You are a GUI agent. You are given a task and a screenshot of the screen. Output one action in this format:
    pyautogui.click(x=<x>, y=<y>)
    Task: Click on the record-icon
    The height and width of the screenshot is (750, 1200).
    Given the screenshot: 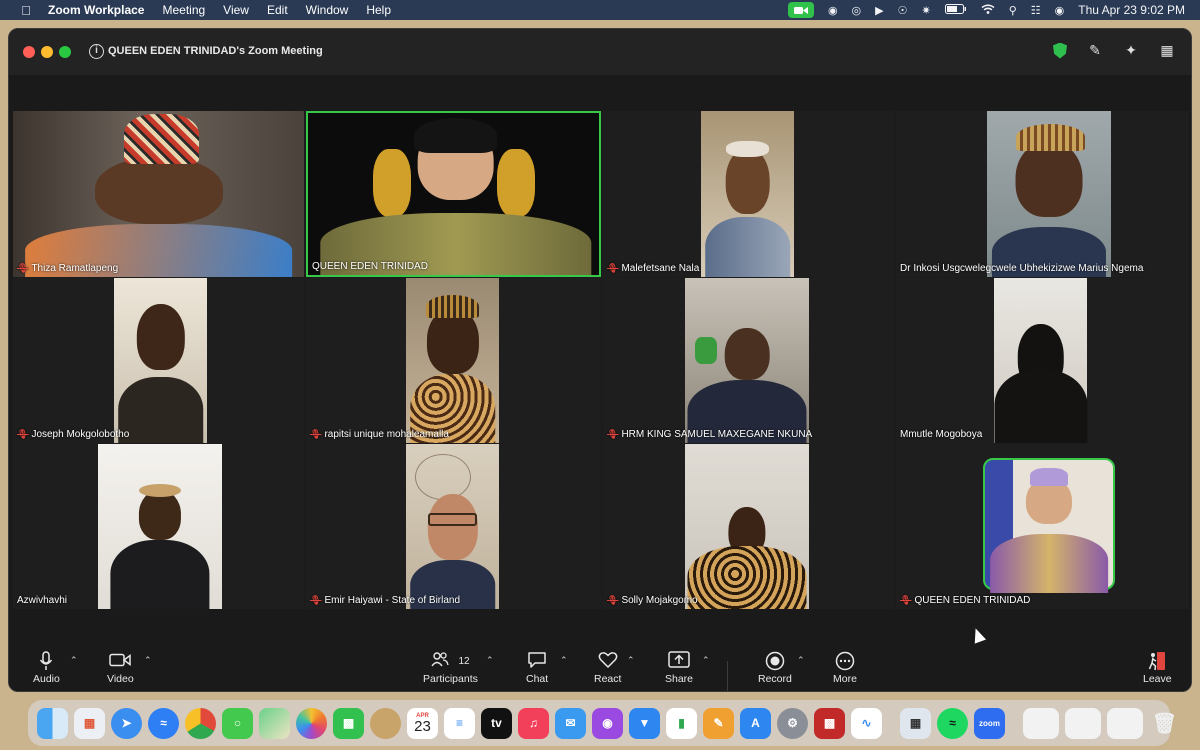 What is the action you would take?
    pyautogui.click(x=775, y=662)
    